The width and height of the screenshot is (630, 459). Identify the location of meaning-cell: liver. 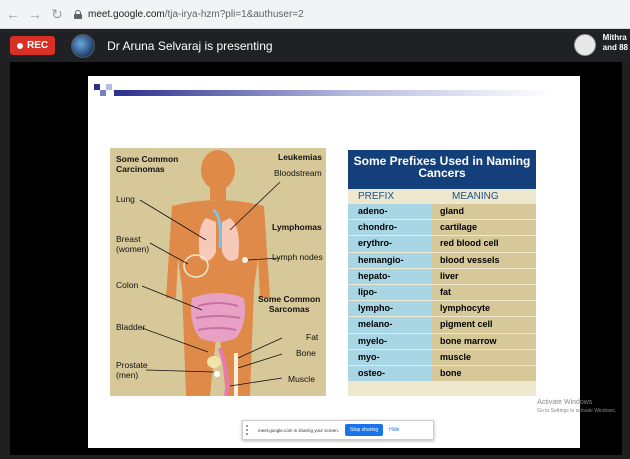
(484, 276).